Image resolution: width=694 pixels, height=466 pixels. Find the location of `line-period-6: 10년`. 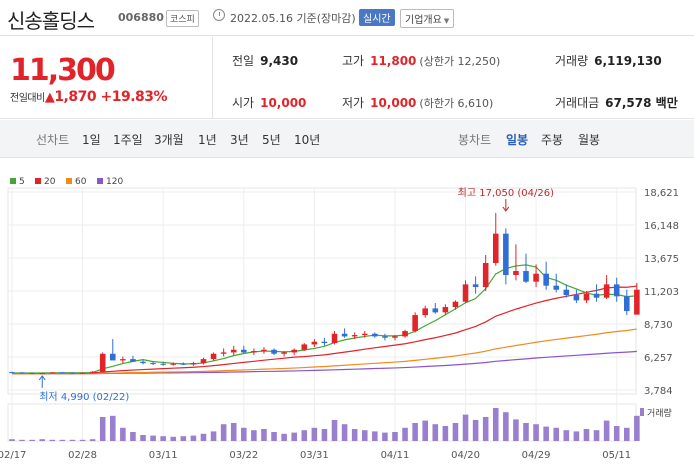

line-period-6: 10년 is located at coordinates (307, 139).